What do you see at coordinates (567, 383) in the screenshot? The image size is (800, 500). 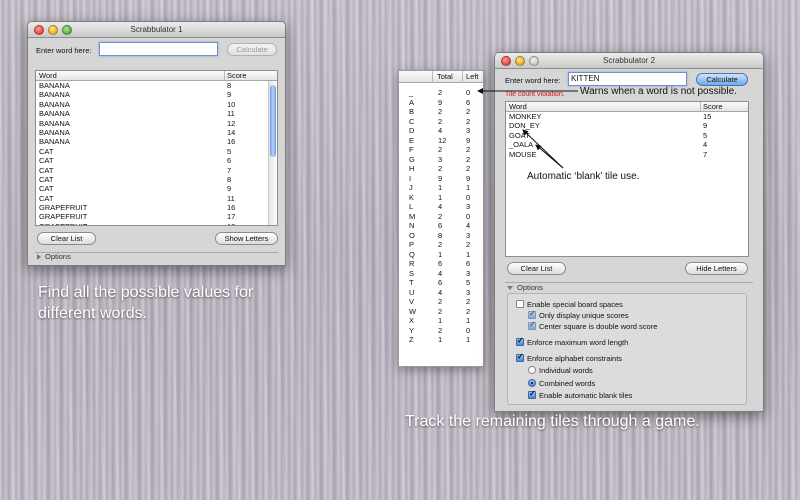 I see `combined-words-label: Combined words` at bounding box center [567, 383].